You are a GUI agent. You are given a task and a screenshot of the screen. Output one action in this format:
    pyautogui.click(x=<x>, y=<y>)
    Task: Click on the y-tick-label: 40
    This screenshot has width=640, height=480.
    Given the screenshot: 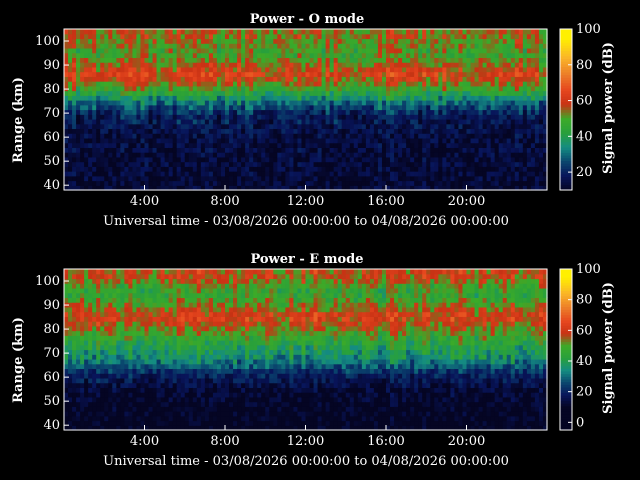 What is the action you would take?
    pyautogui.click(x=51, y=185)
    